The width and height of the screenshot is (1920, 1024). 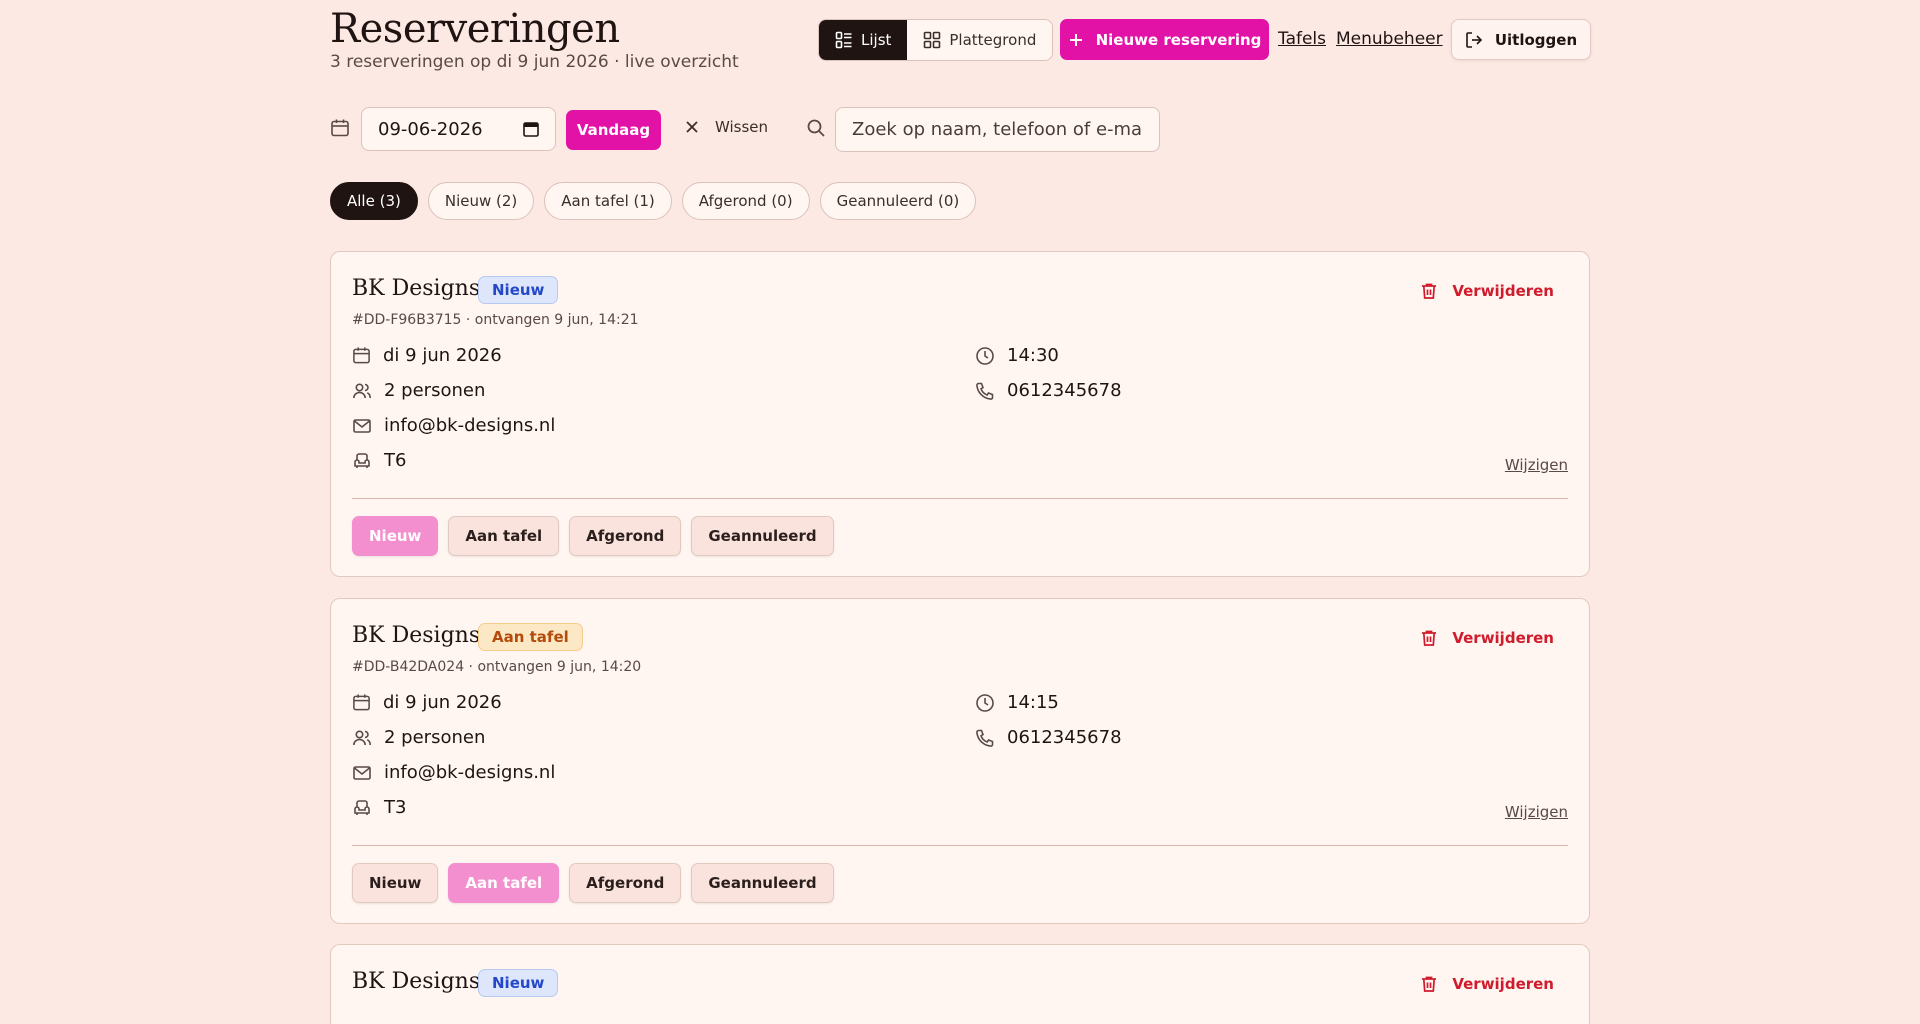 What do you see at coordinates (531, 129) in the screenshot?
I see `calendar-picker-icon` at bounding box center [531, 129].